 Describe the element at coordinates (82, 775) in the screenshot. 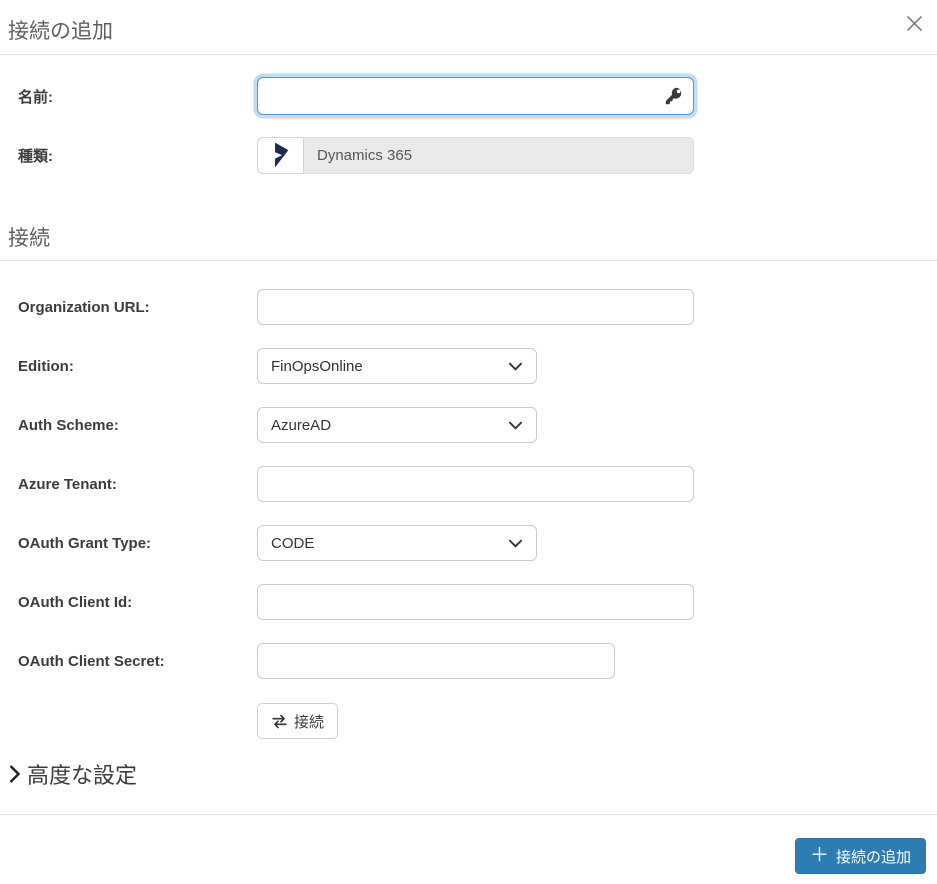

I see `advanced-settings-label: 高度な設定` at that location.